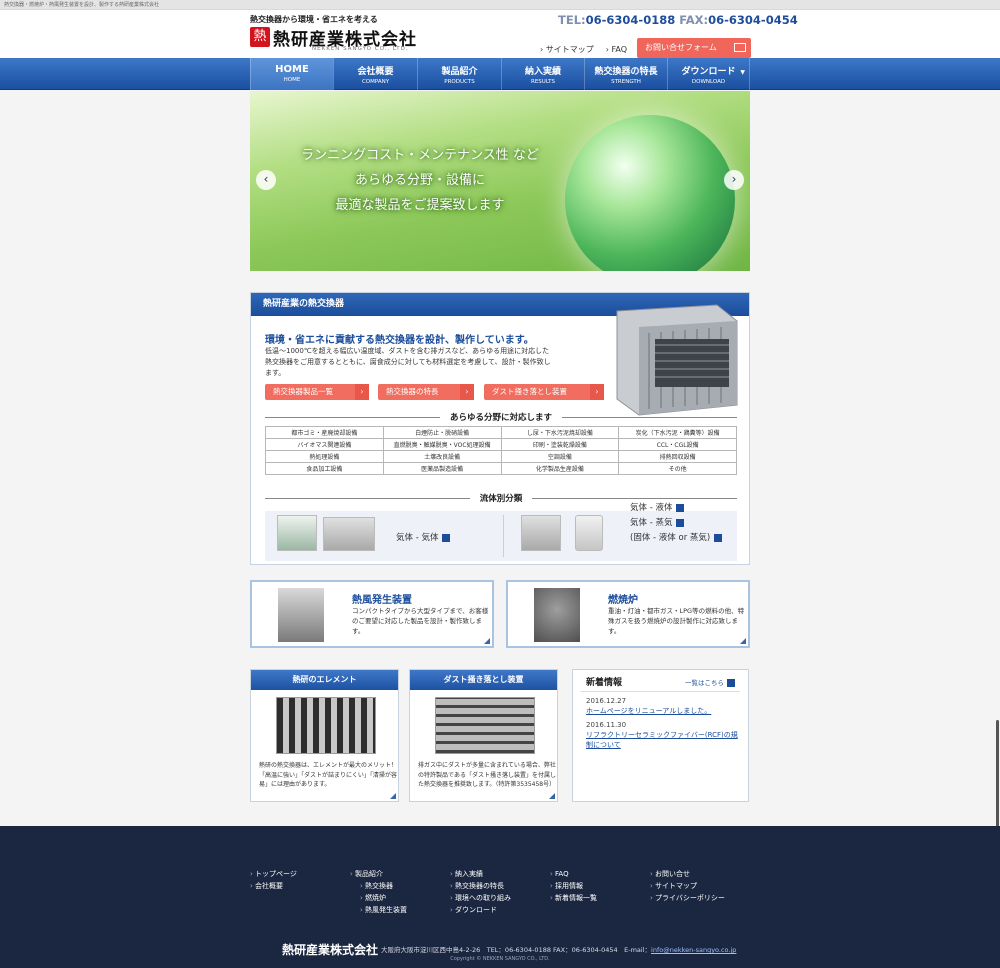 The width and height of the screenshot is (1000, 968). Describe the element at coordinates (324, 468) in the screenshot. I see `field-cell: 食品加工設備` at that location.